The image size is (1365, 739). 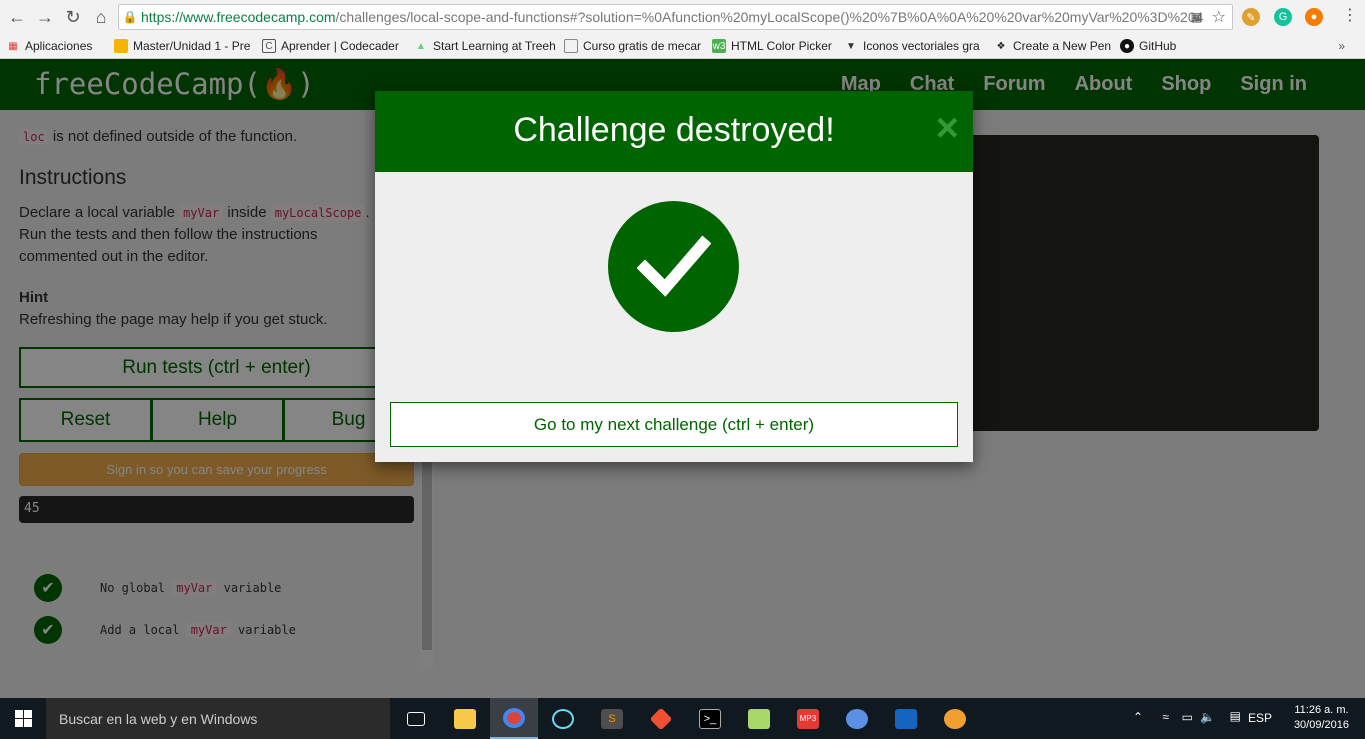 I want to click on github-icon: ●, so click(x=1127, y=46).